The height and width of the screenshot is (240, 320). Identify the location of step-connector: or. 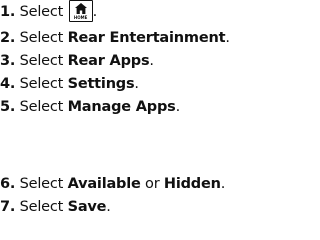
(152, 184).